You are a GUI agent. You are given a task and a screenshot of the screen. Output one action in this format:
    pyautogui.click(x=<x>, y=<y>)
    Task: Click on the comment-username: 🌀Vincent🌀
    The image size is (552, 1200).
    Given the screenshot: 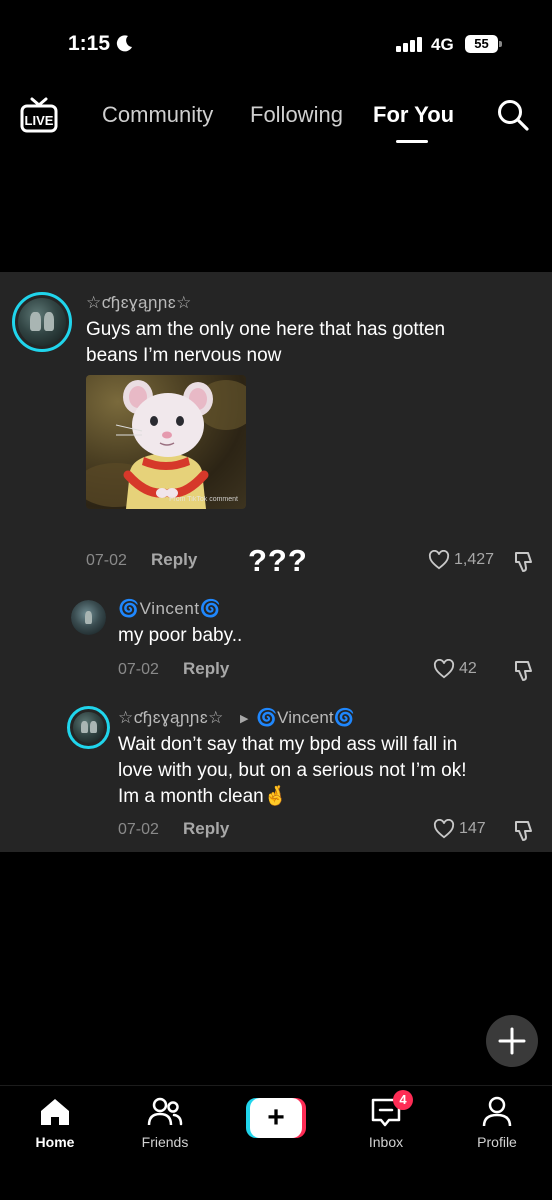 What is the action you would take?
    pyautogui.click(x=169, y=609)
    